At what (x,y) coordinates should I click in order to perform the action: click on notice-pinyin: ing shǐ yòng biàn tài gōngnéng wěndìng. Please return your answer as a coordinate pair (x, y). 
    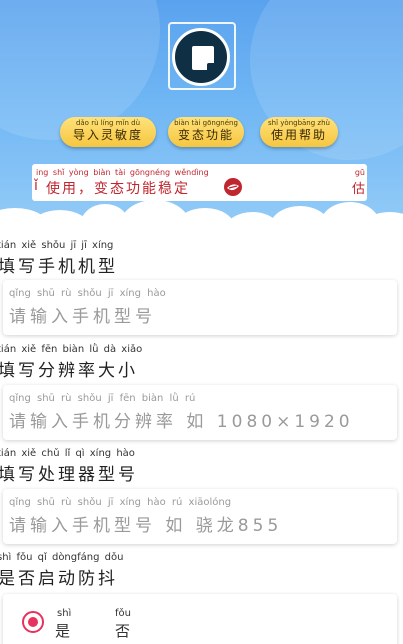
    Looking at the image, I should click on (122, 172).